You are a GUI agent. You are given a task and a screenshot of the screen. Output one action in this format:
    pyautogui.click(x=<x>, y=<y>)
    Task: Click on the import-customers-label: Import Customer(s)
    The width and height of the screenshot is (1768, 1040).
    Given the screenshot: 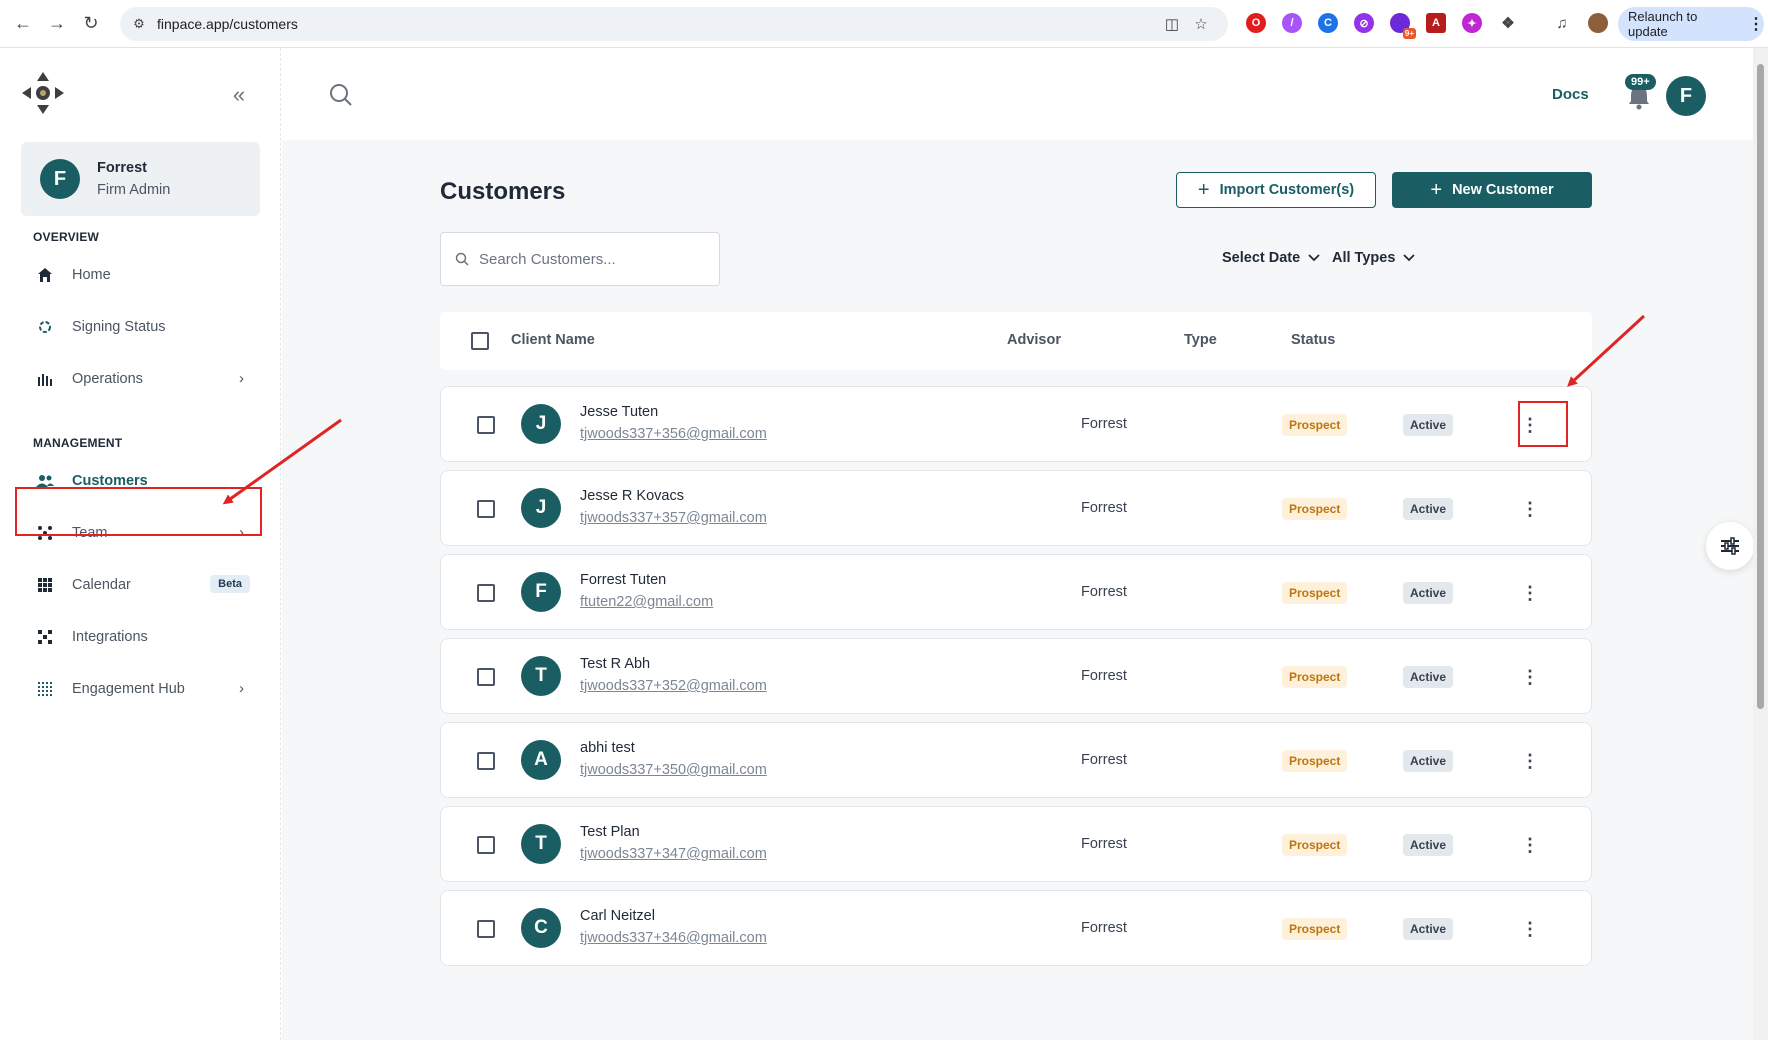 What is the action you would take?
    pyautogui.click(x=1287, y=190)
    